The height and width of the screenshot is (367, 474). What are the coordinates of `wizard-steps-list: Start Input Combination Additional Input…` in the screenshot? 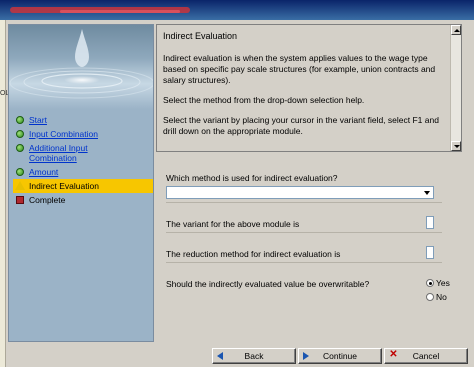 It's located at (83, 160).